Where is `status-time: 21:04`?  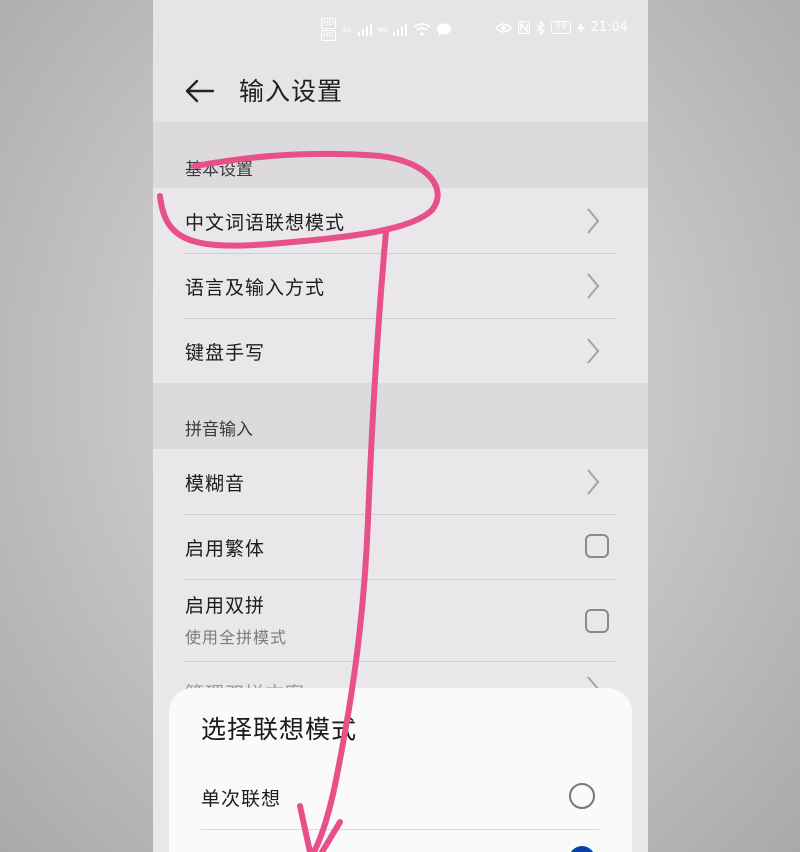
status-time: 21:04 is located at coordinates (609, 27).